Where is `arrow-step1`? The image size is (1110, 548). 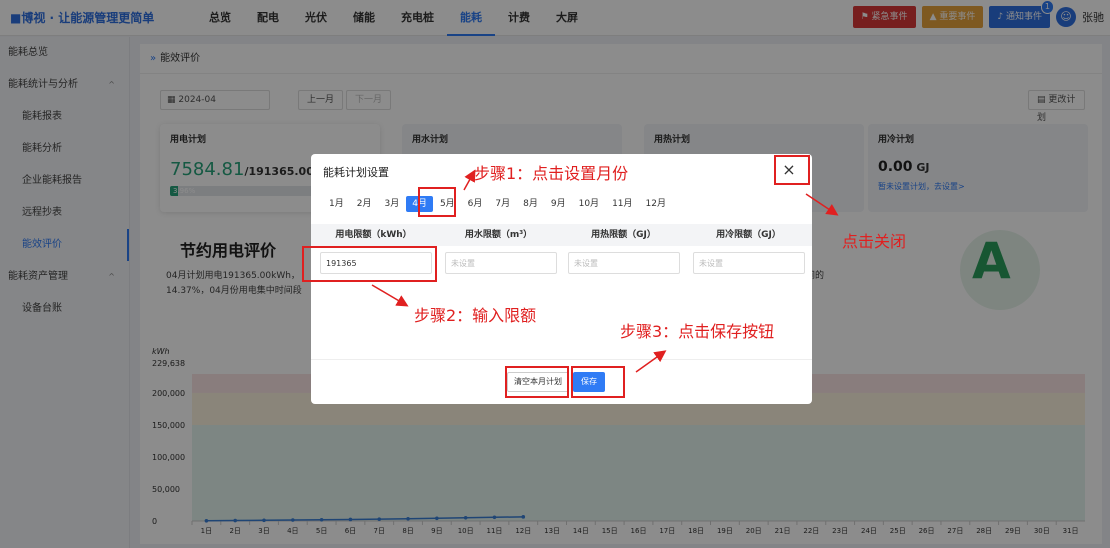
arrow-step1 is located at coordinates (469, 180).